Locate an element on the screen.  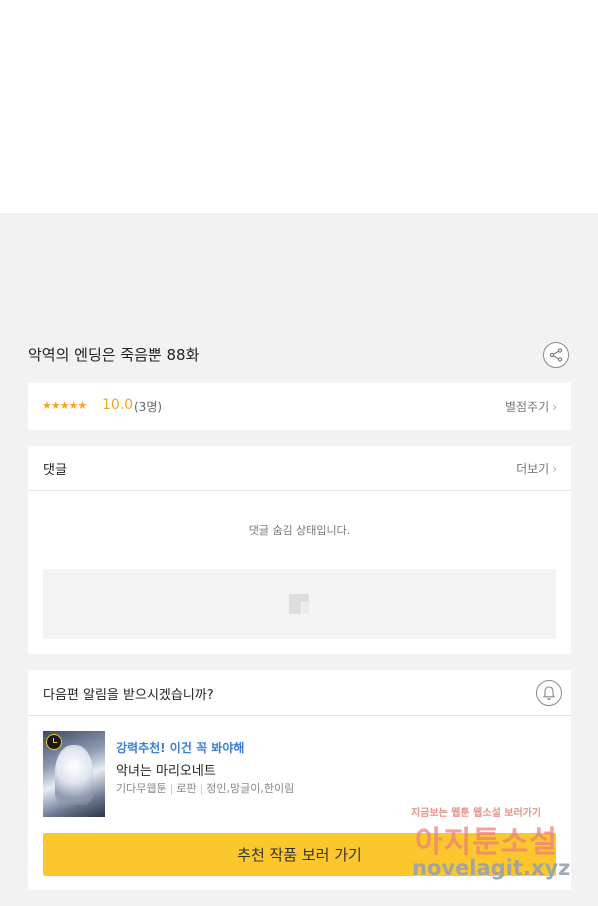
share-icon is located at coordinates (556, 355).